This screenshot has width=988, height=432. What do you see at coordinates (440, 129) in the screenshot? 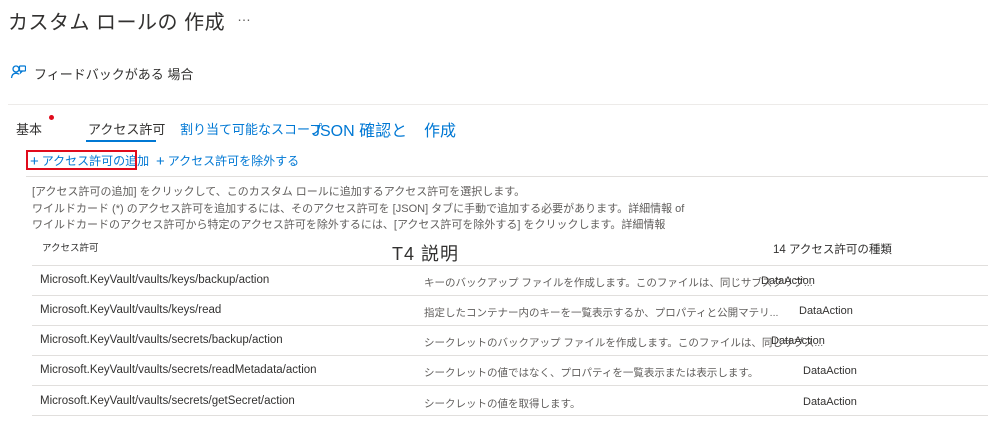
I see `tab-review-create: 作成` at bounding box center [440, 129].